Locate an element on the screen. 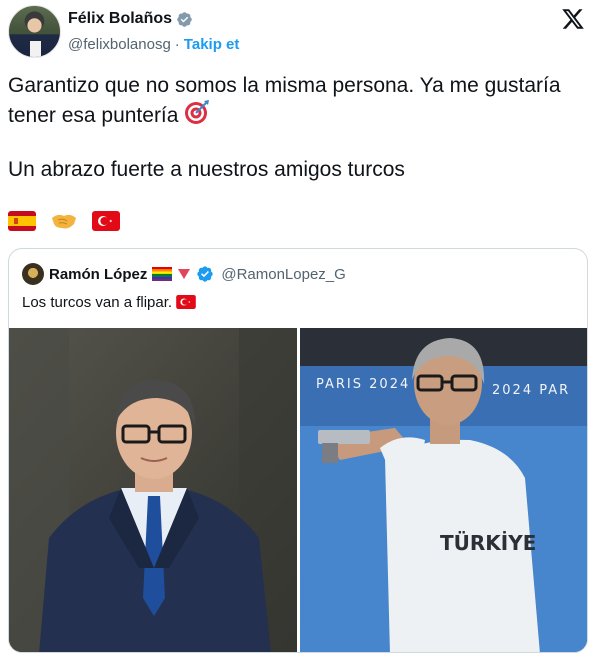 The height and width of the screenshot is (657, 597). quoted-text-row: Los turcos van a flipar. is located at coordinates (109, 302).